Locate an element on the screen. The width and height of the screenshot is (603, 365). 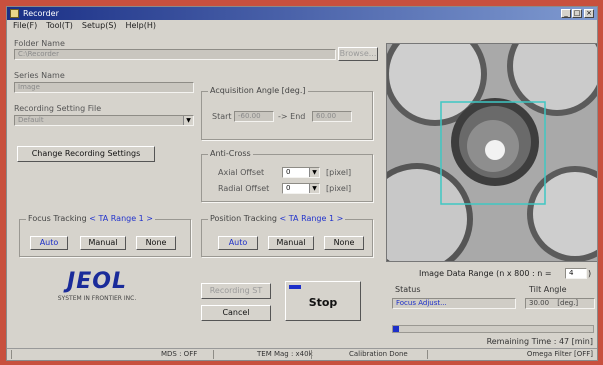
series-name-field: Image is located at coordinates (104, 87).